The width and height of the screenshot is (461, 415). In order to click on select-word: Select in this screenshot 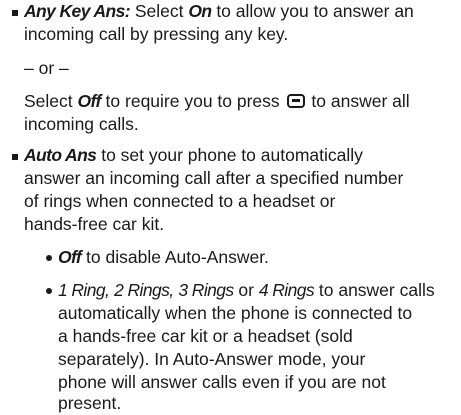, I will do `click(159, 11)`.